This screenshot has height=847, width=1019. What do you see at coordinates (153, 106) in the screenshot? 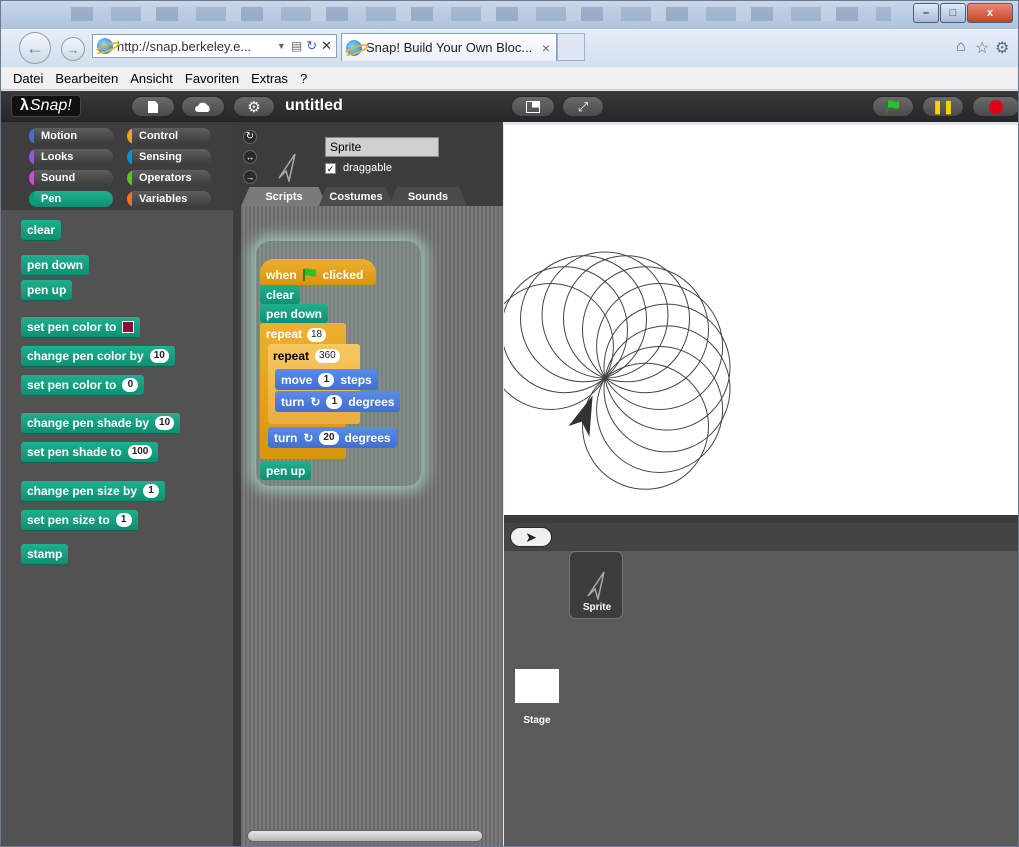
I see `file-menu-button` at bounding box center [153, 106].